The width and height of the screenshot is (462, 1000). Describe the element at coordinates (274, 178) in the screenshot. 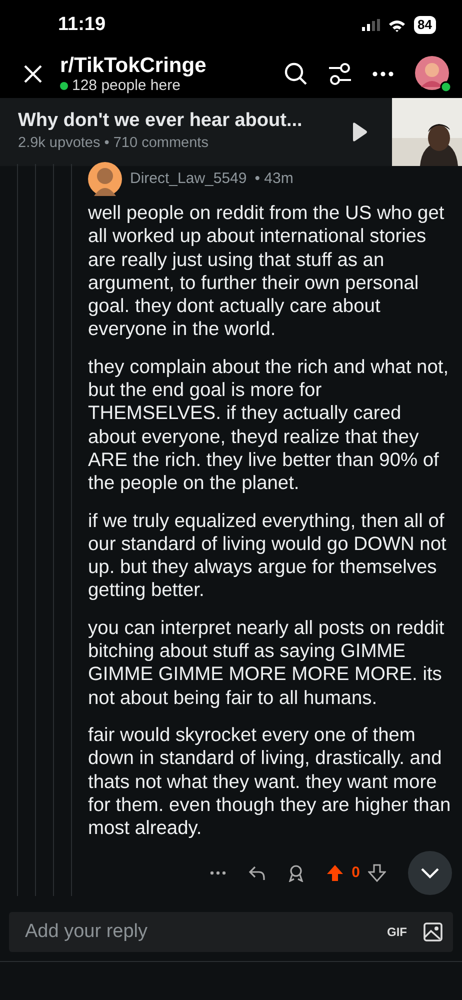

I see `comment-age: • 43m` at that location.